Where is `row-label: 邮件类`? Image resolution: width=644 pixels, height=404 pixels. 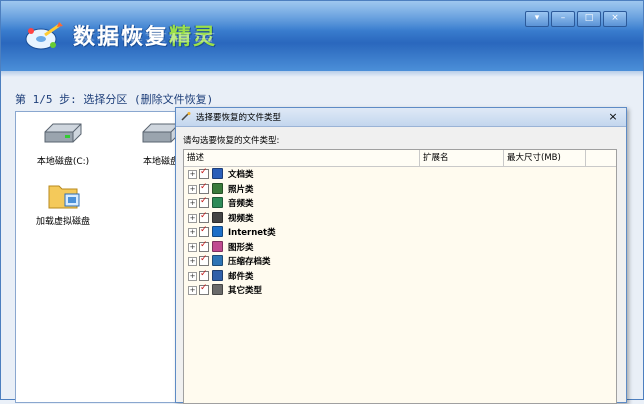 row-label: 邮件类 is located at coordinates (241, 276).